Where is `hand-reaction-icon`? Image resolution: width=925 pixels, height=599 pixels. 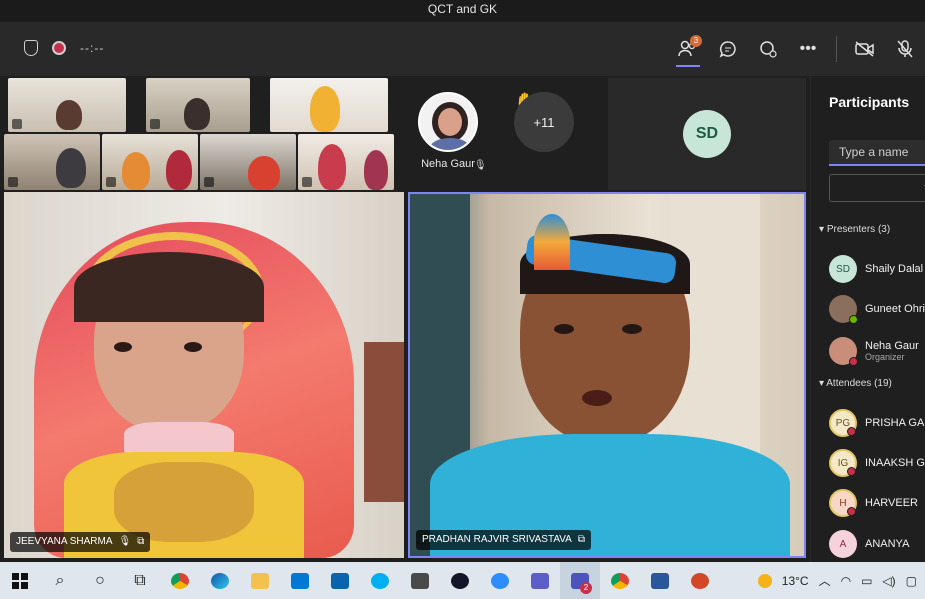
hand-reaction-icon is located at coordinates (768, 49).